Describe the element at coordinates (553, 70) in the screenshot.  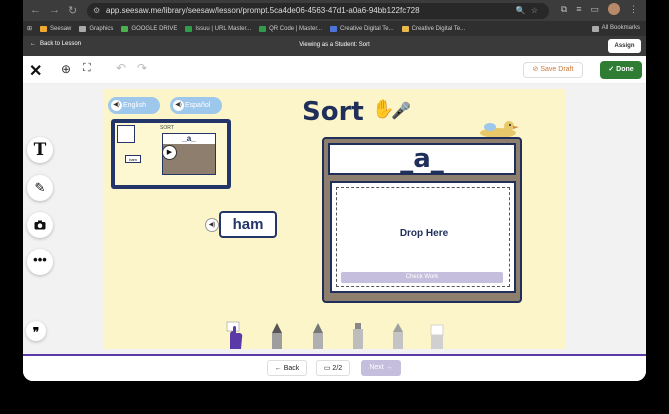
I see `save-draft-button: ⊘ Save Draft` at that location.